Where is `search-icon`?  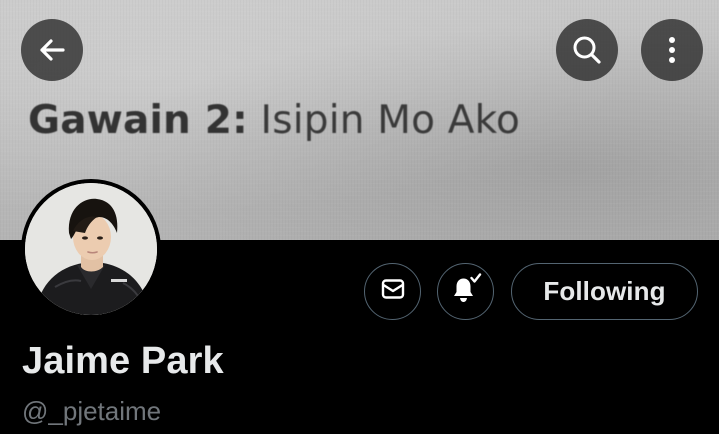
search-icon is located at coordinates (587, 50).